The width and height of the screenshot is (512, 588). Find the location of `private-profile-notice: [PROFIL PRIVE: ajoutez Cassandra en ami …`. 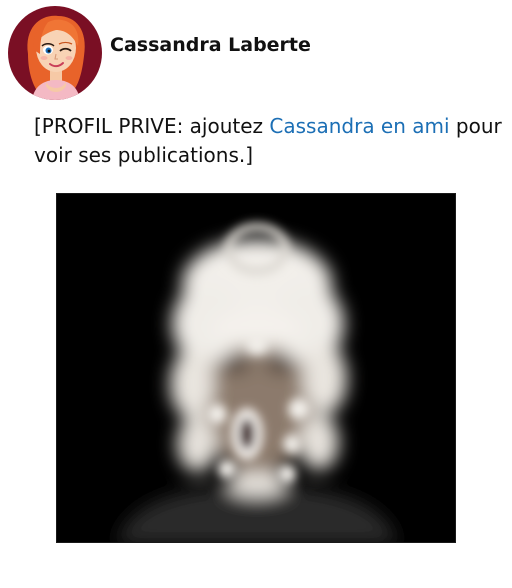

private-profile-notice: [PROFIL PRIVE: ajoutez Cassandra en ami … is located at coordinates (269, 141).